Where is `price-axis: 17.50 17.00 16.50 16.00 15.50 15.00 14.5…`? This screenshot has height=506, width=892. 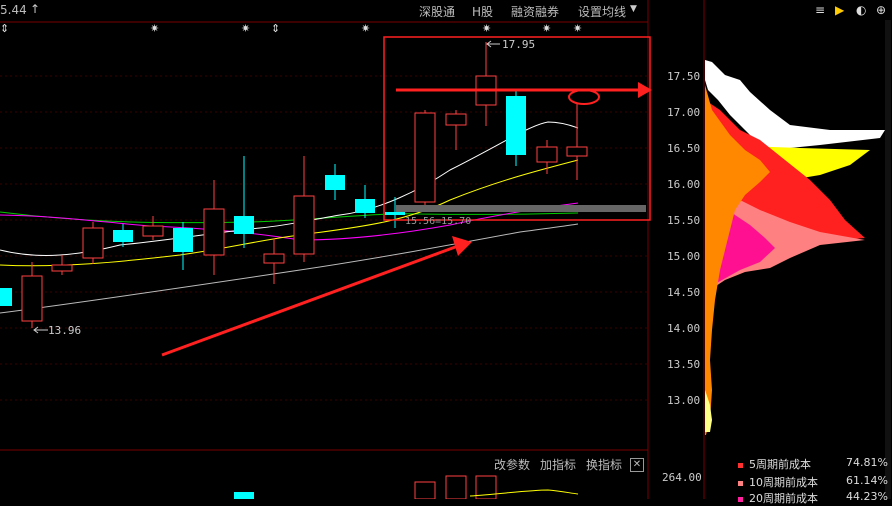 price-axis: 17.50 17.00 16.50 16.00 15.50 15.00 14.5… is located at coordinates (683, 238).